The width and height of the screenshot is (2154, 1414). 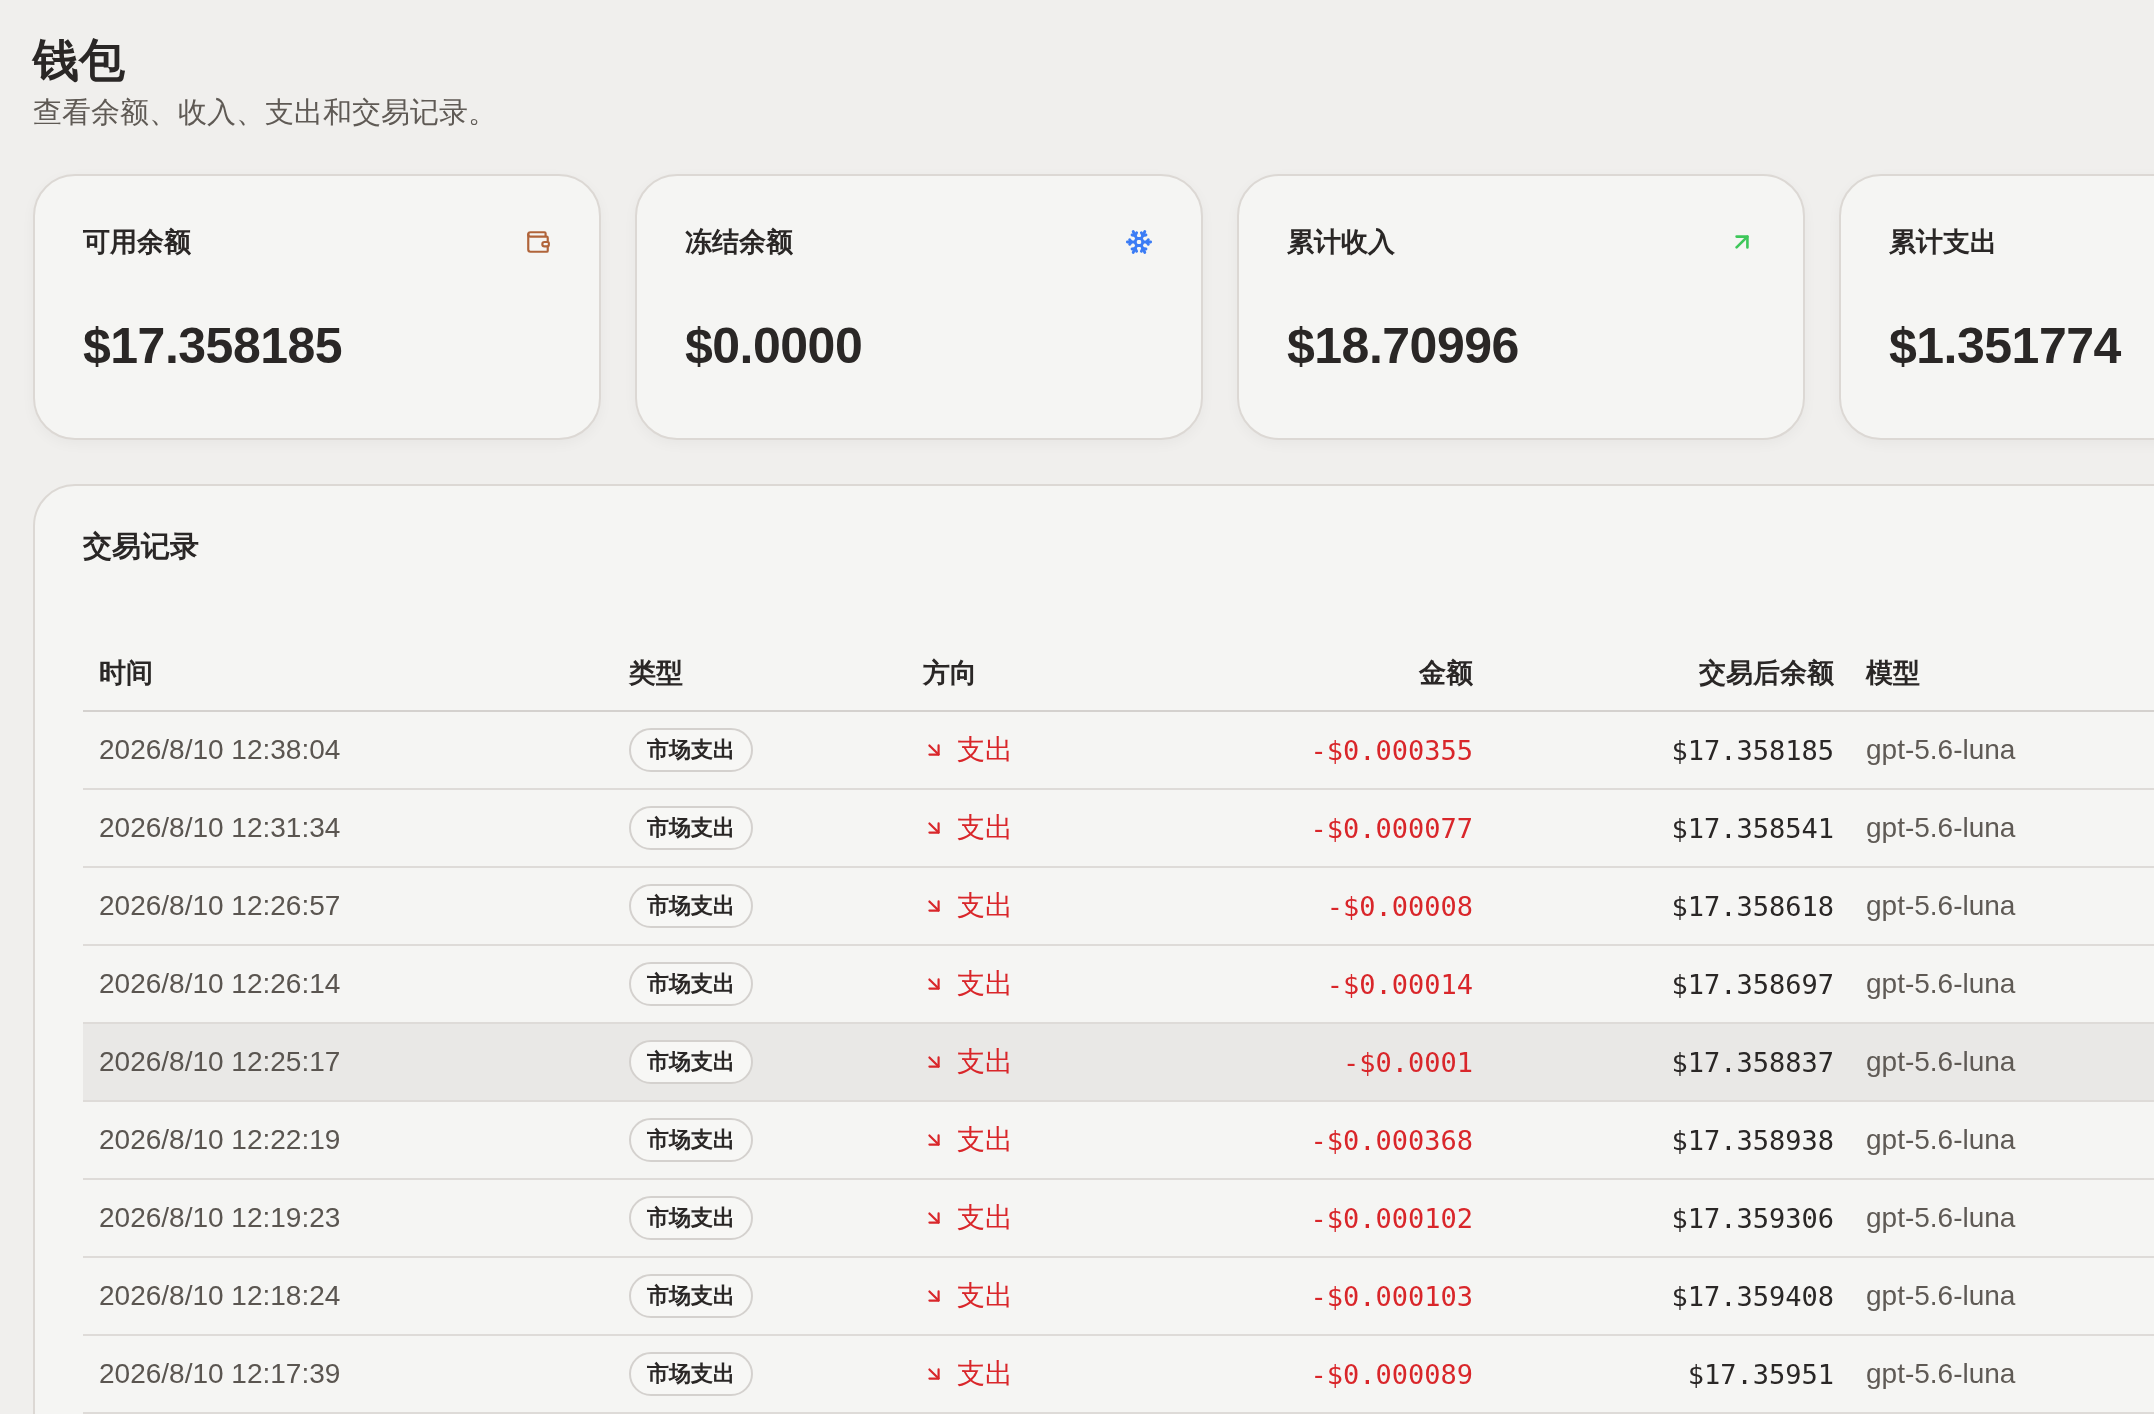 I want to click on balance-cell: $17.358185, so click(x=1752, y=750).